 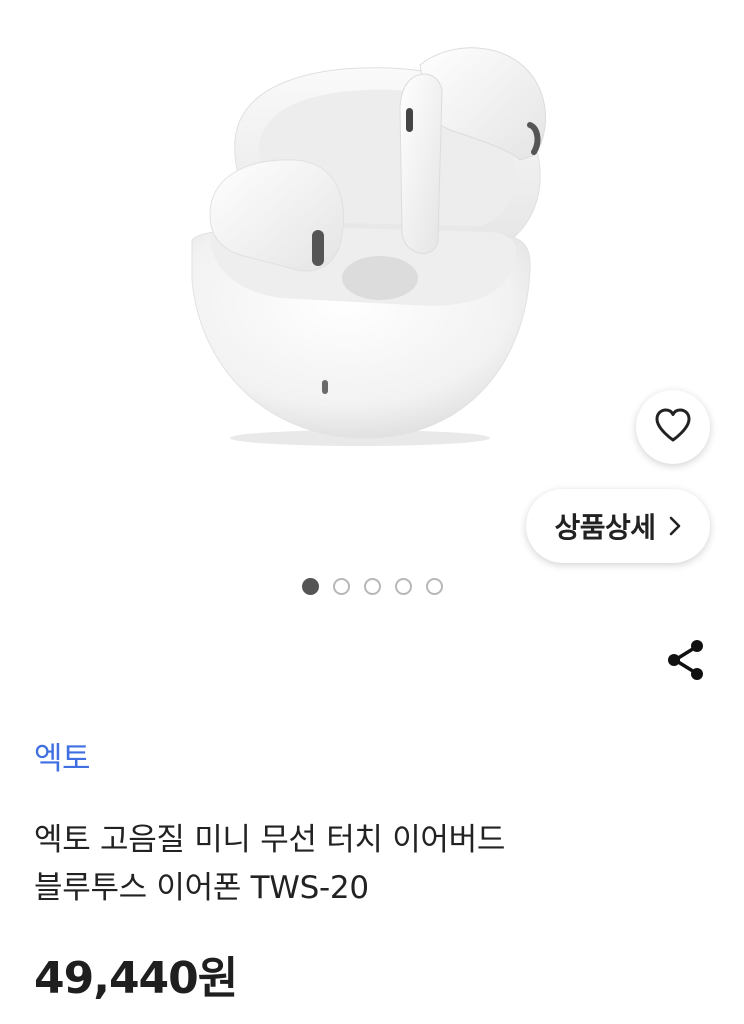 What do you see at coordinates (605, 527) in the screenshot?
I see `product-detail-label: 상품상세` at bounding box center [605, 527].